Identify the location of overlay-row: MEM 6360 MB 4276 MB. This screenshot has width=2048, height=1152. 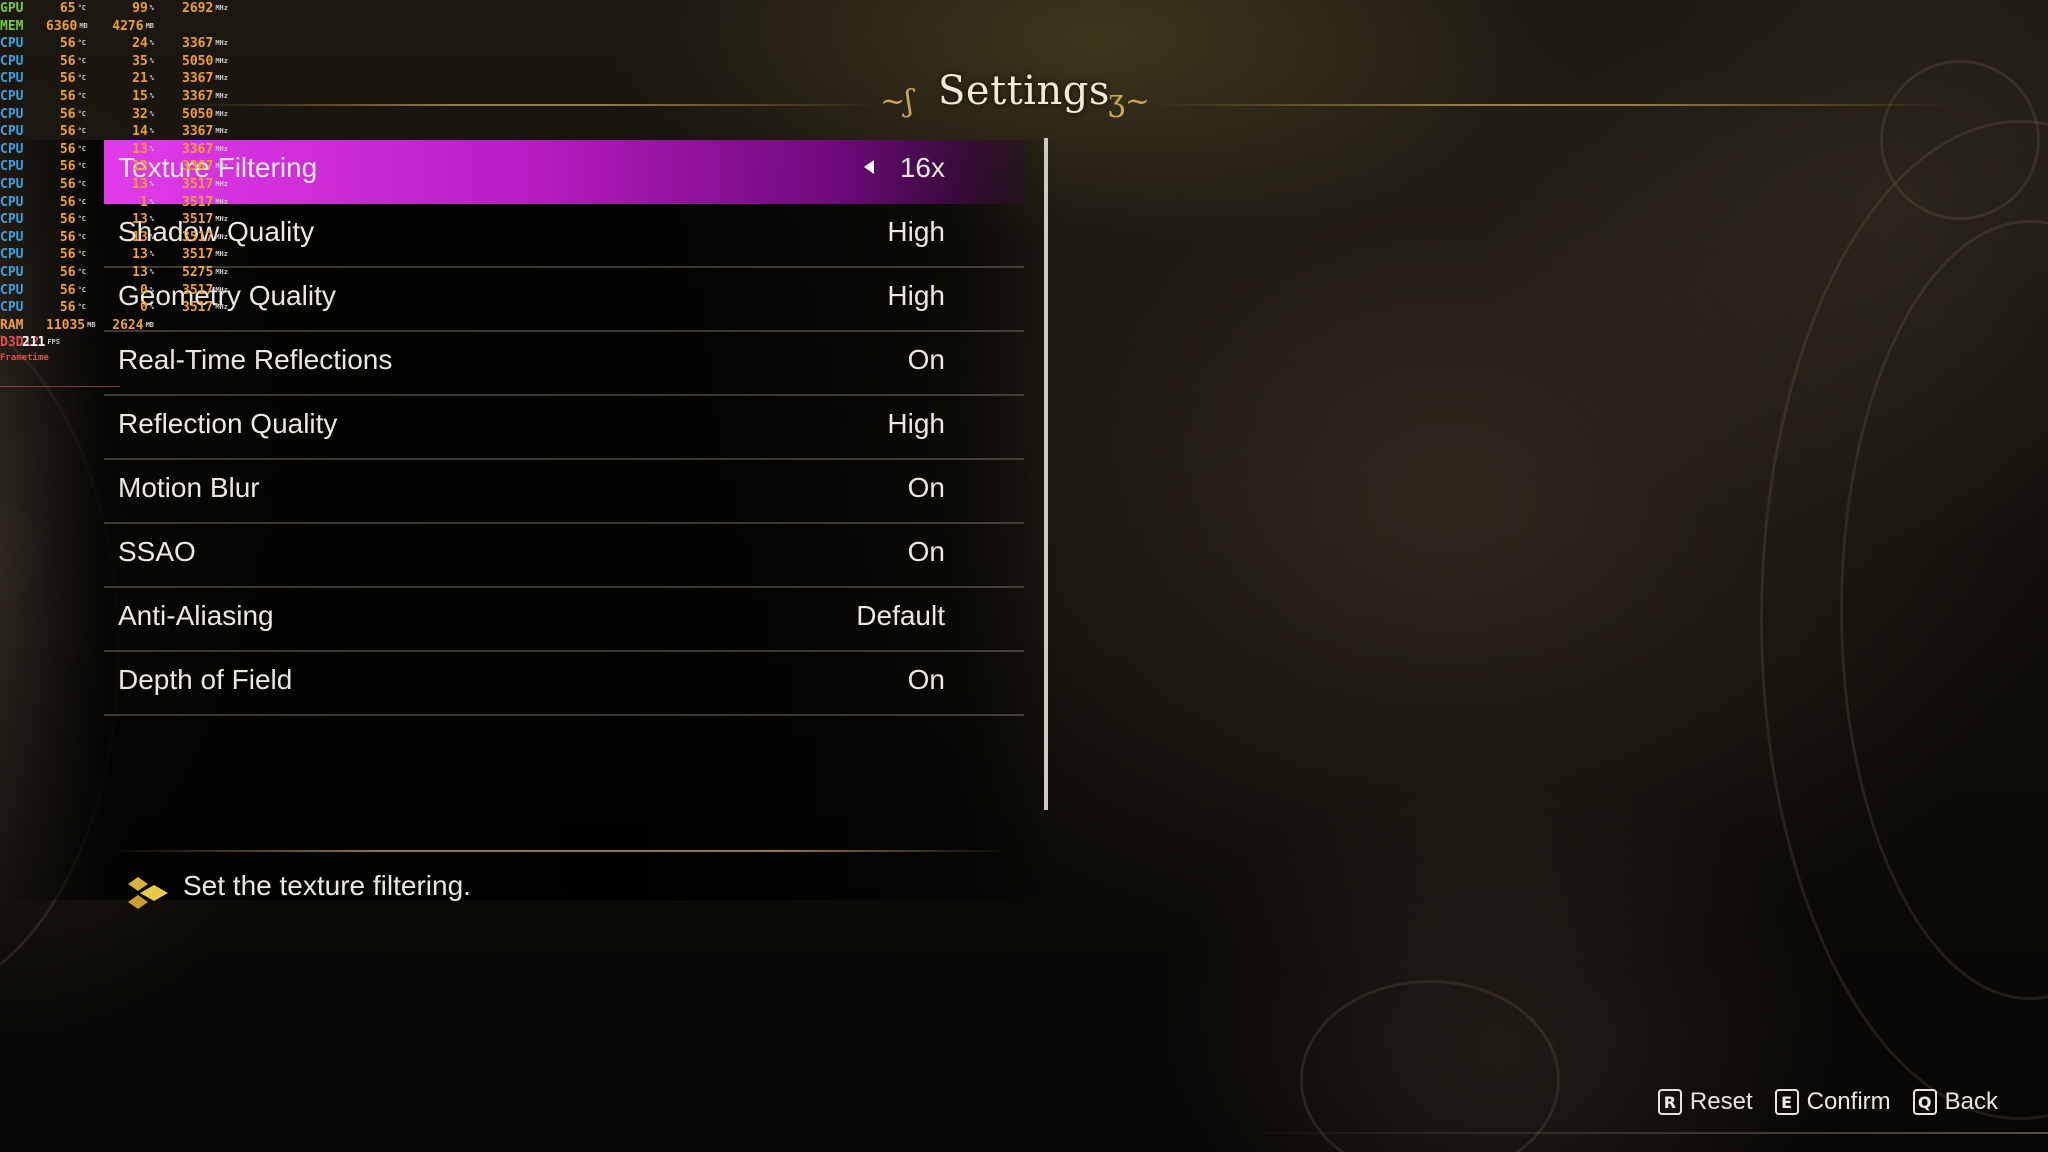
(120, 27).